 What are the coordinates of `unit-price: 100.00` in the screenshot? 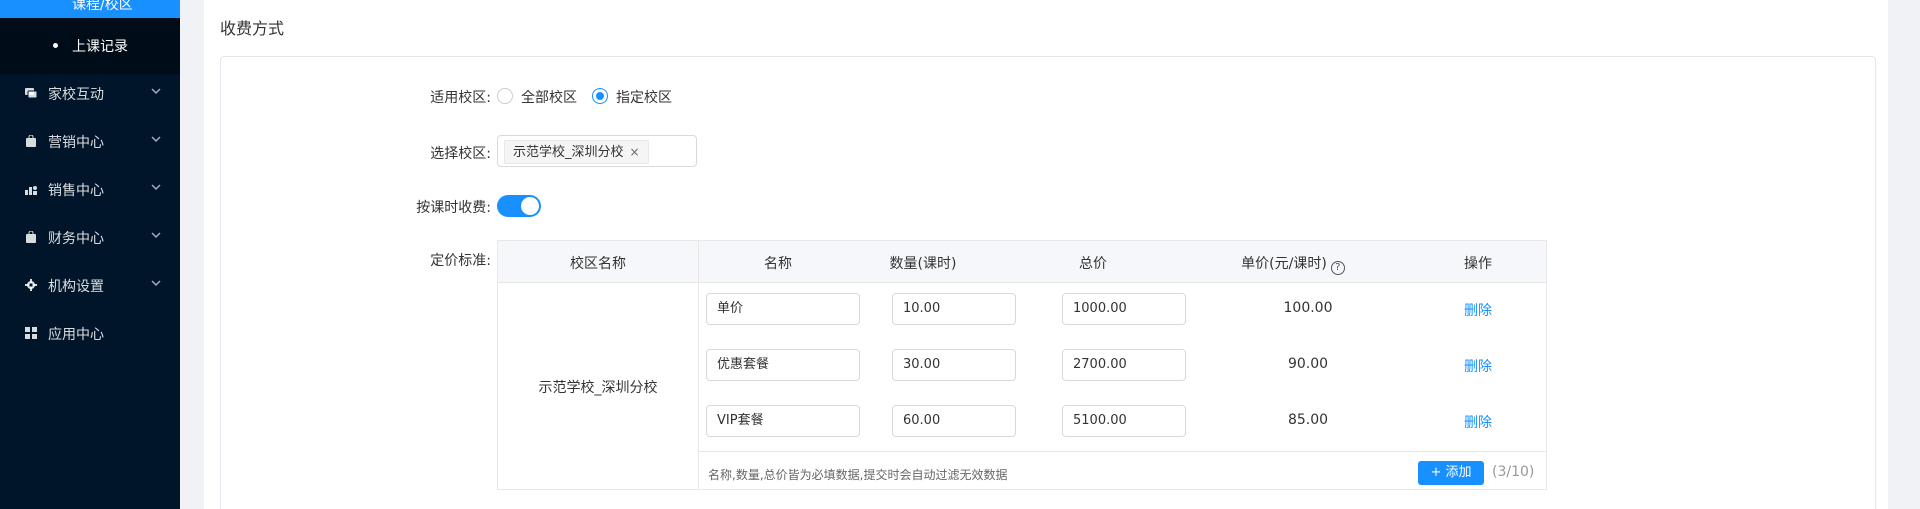 It's located at (1308, 308).